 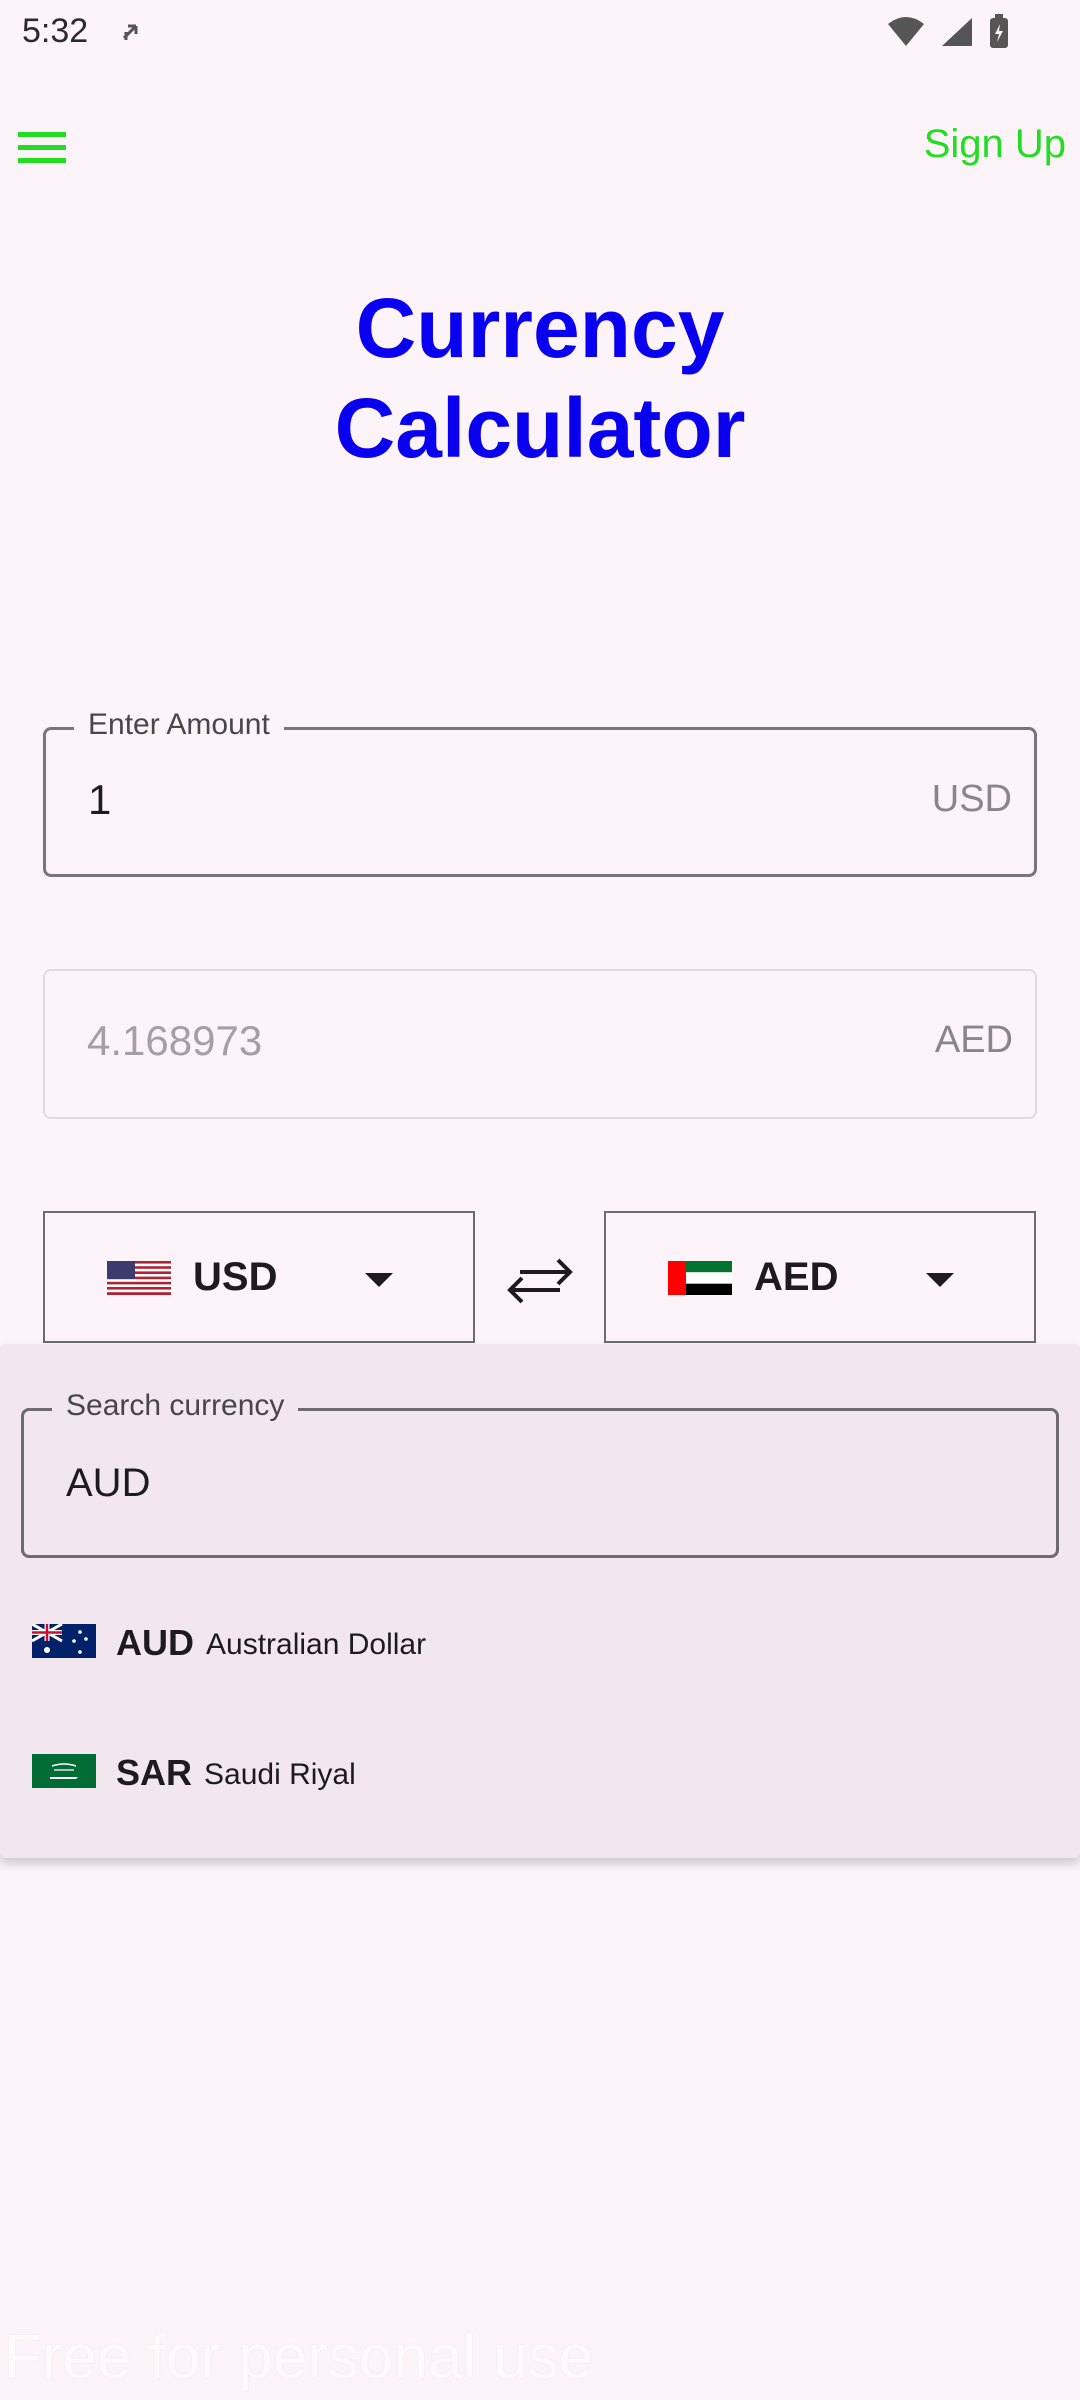 I want to click on swap-arrows-icon, so click(x=540, y=1281).